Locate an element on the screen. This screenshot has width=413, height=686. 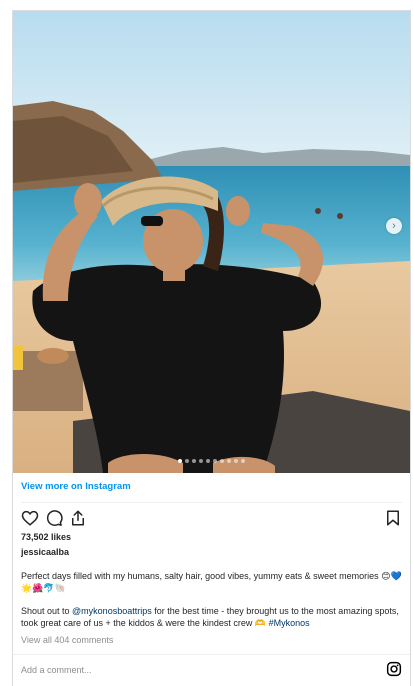
next-slide-button: › is located at coordinates (394, 226).